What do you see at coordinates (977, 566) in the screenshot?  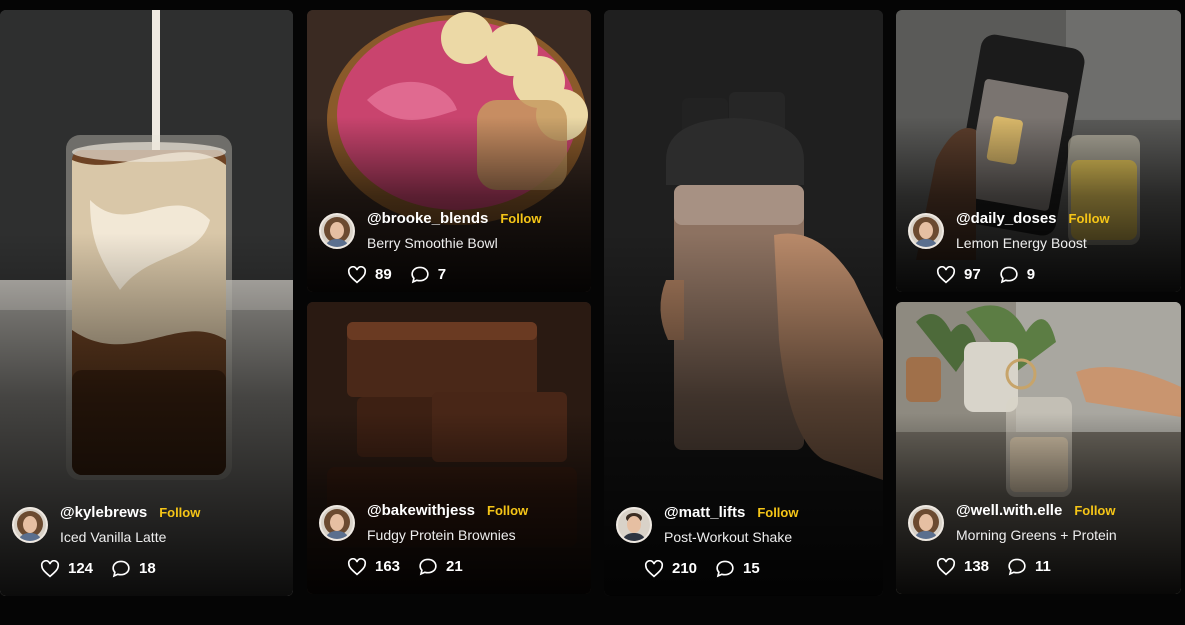 I see `like-count: 138` at bounding box center [977, 566].